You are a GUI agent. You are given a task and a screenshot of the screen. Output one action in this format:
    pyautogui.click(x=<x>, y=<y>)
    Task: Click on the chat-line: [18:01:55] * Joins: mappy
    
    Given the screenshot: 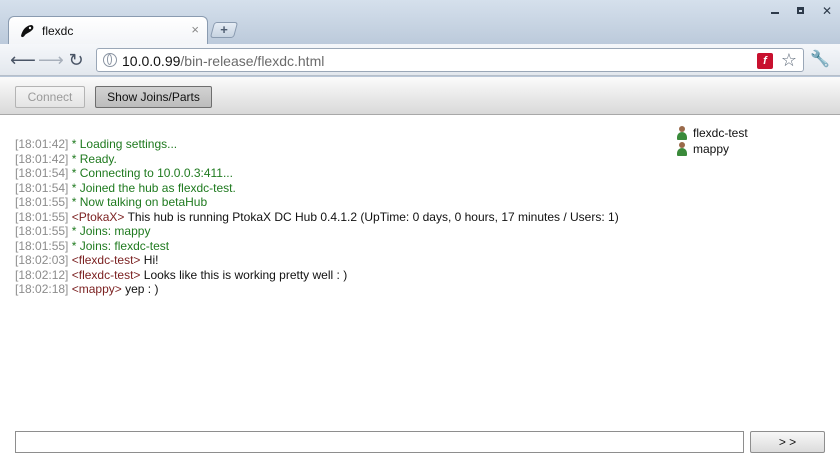 What is the action you would take?
    pyautogui.click(x=340, y=231)
    